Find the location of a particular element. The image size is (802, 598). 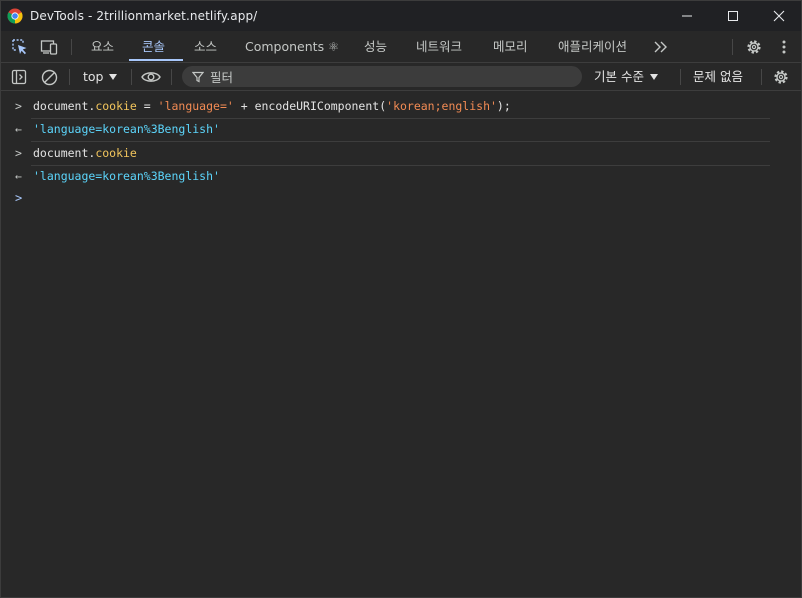

sidebar-toggle-icon is located at coordinates (19, 77).